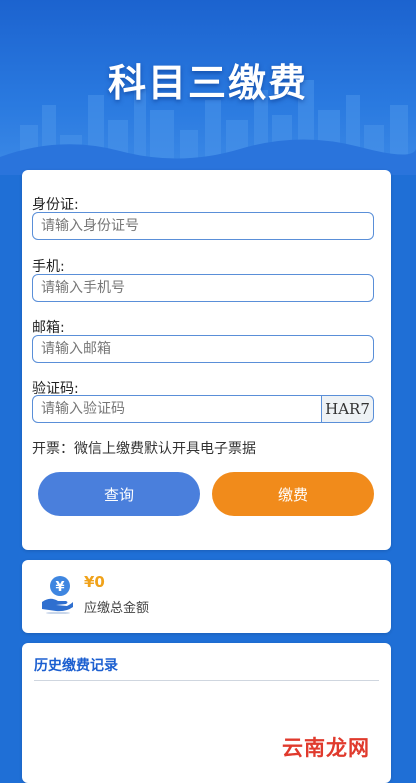 This screenshot has height=783, width=416. I want to click on id-label: 身份证:, so click(55, 205).